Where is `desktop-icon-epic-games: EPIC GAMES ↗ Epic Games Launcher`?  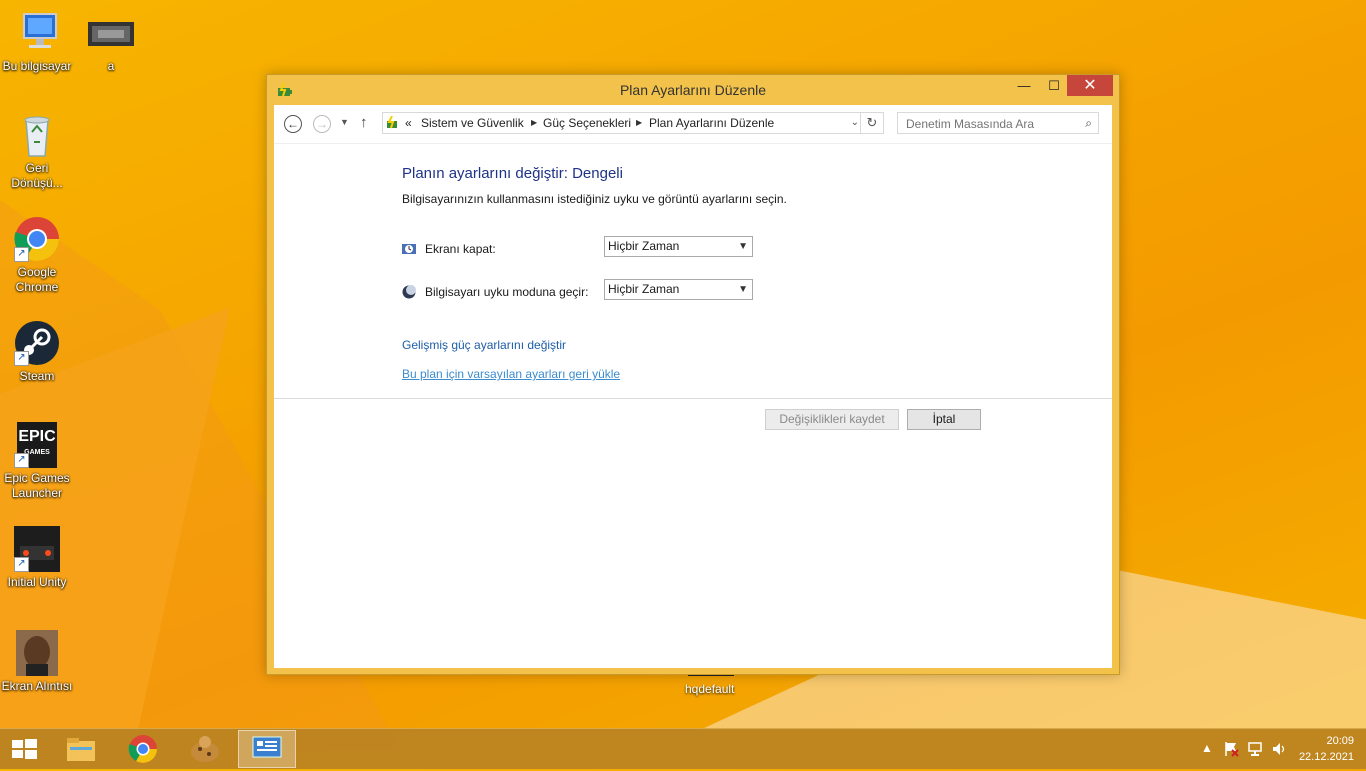
desktop-icon-epic-games: EPIC GAMES ↗ Epic Games Launcher is located at coordinates (37, 461).